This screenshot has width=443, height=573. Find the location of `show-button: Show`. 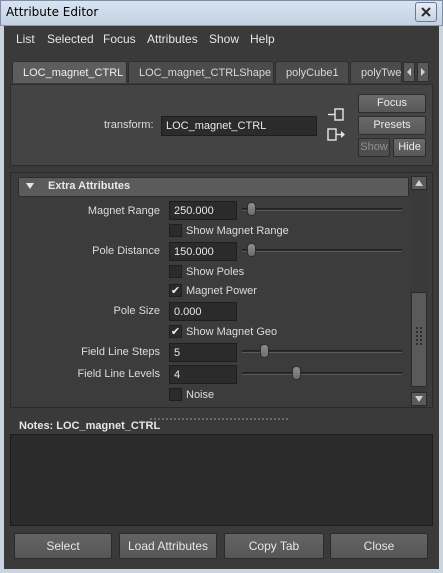

show-button: Show is located at coordinates (374, 147).